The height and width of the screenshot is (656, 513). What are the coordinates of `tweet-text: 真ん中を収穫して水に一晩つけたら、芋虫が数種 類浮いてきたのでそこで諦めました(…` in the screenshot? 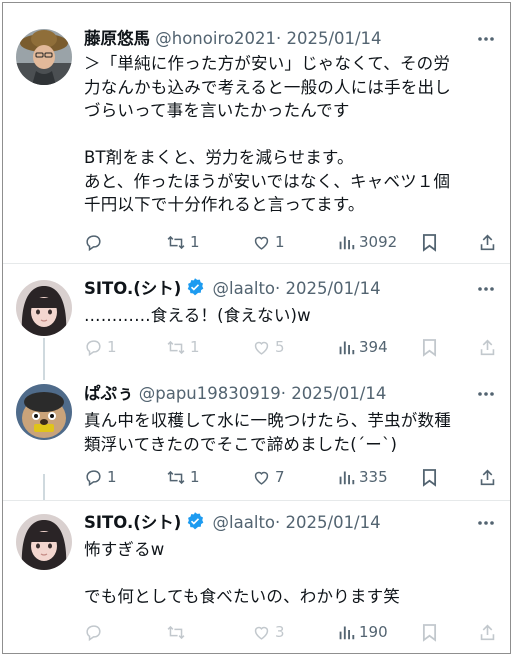 It's located at (267, 432).